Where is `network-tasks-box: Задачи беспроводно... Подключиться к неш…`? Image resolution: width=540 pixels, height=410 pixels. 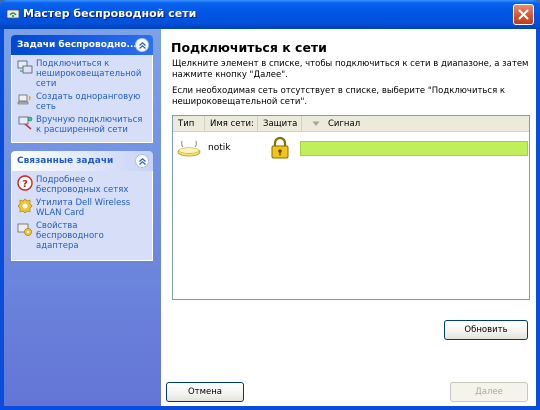 network-tasks-box: Задачи беспроводно... Подключиться к неш… is located at coordinates (82, 89).